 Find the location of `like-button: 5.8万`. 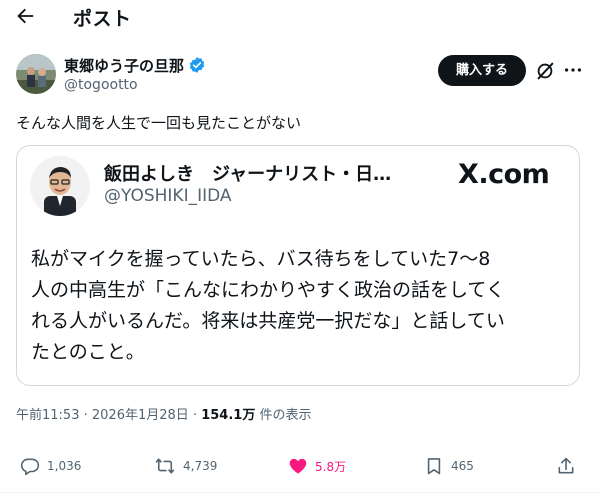

like-button: 5.8万 is located at coordinates (317, 466).